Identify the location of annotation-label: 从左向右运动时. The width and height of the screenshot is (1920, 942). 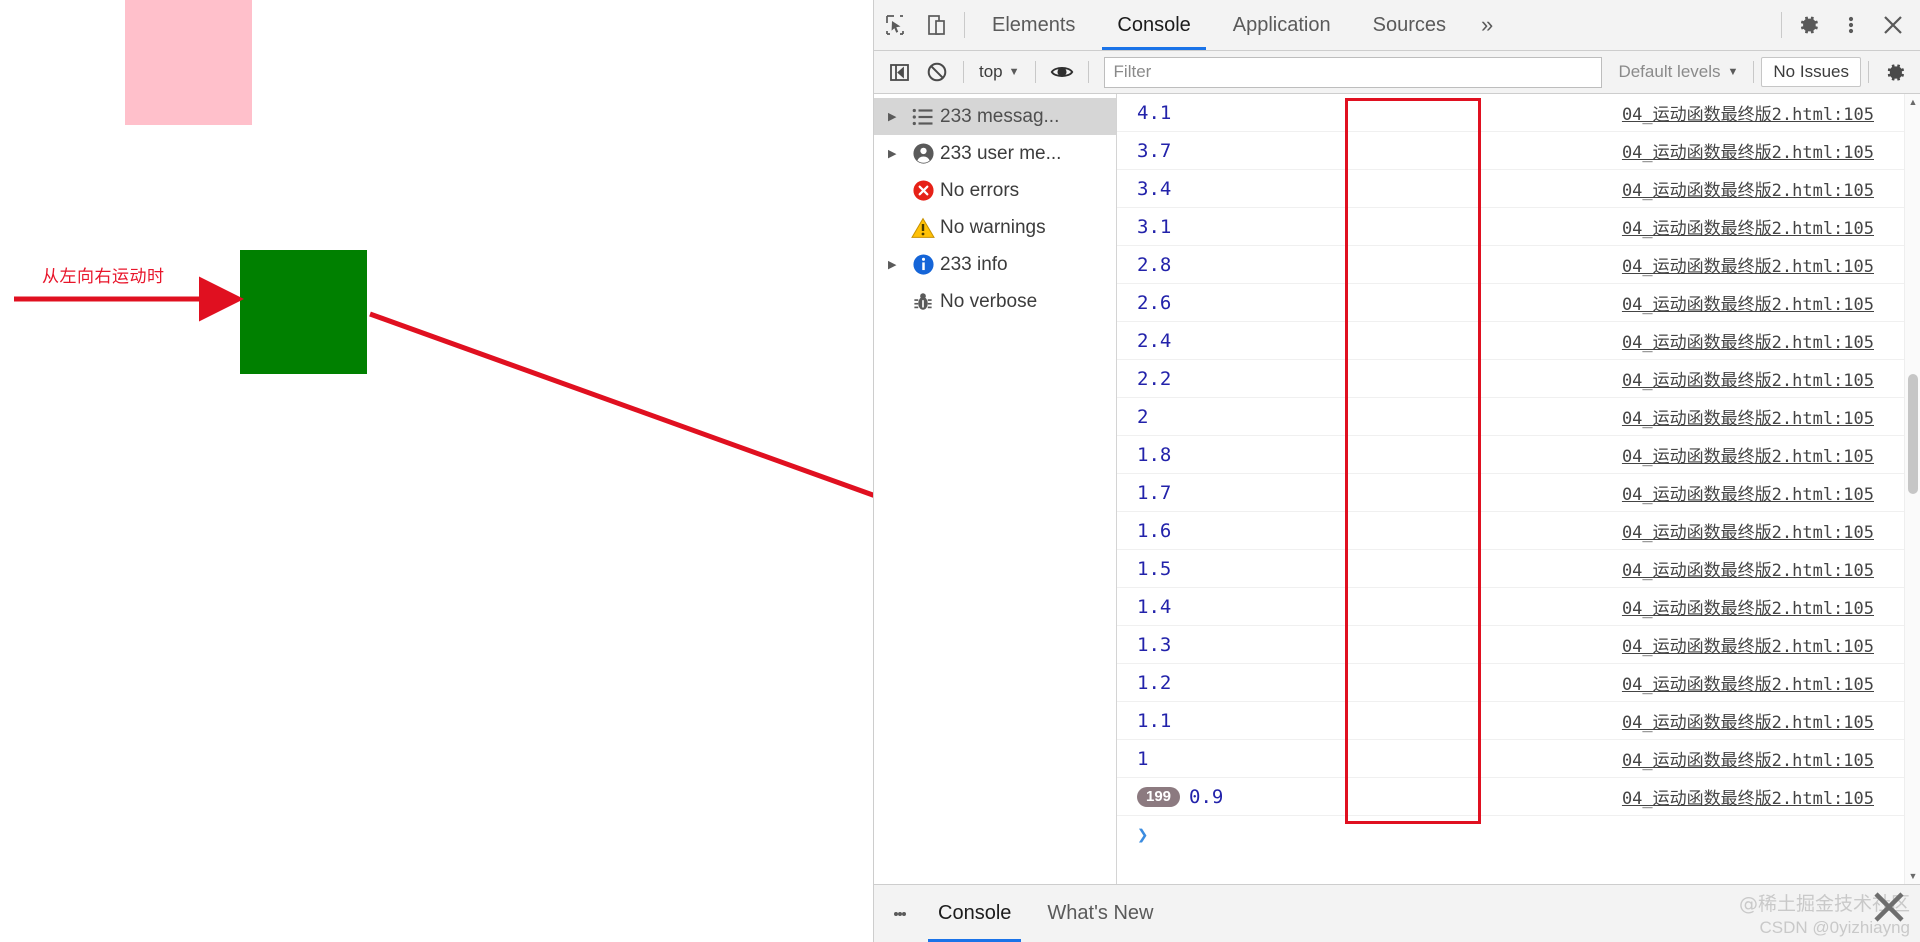
(103, 277).